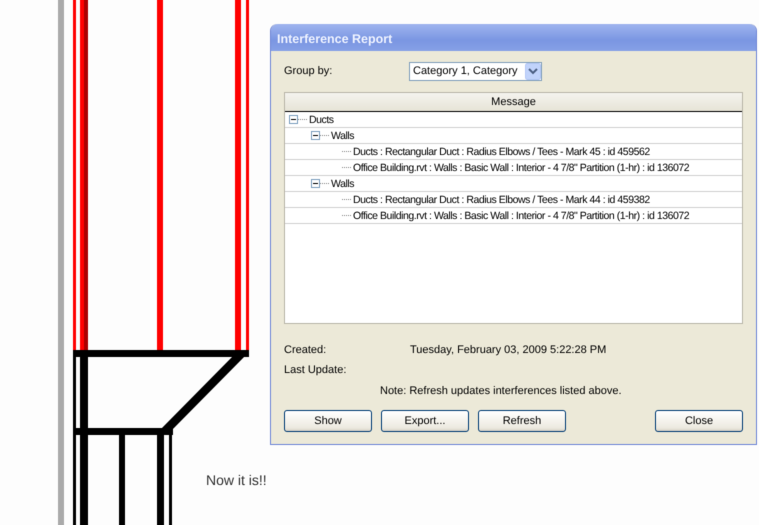 Image resolution: width=759 pixels, height=525 pixels. I want to click on dialog-button: Show, so click(328, 421).